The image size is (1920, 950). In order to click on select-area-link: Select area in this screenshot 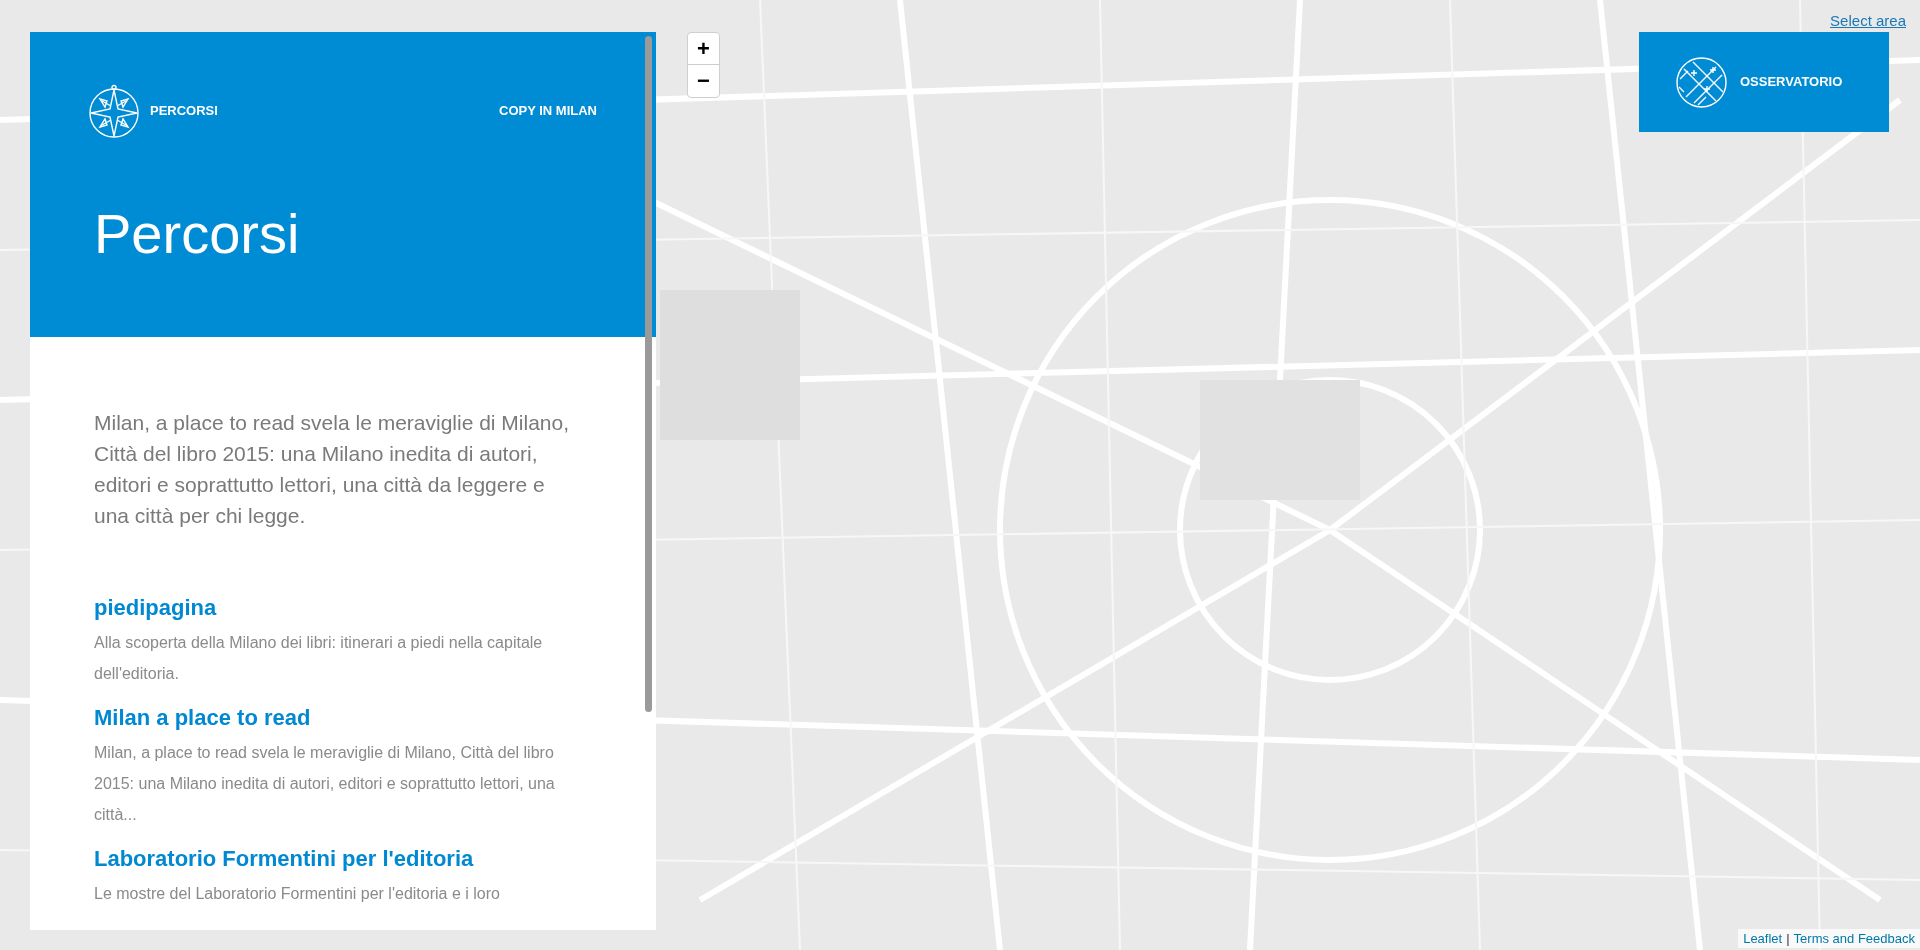, I will do `click(1868, 21)`.